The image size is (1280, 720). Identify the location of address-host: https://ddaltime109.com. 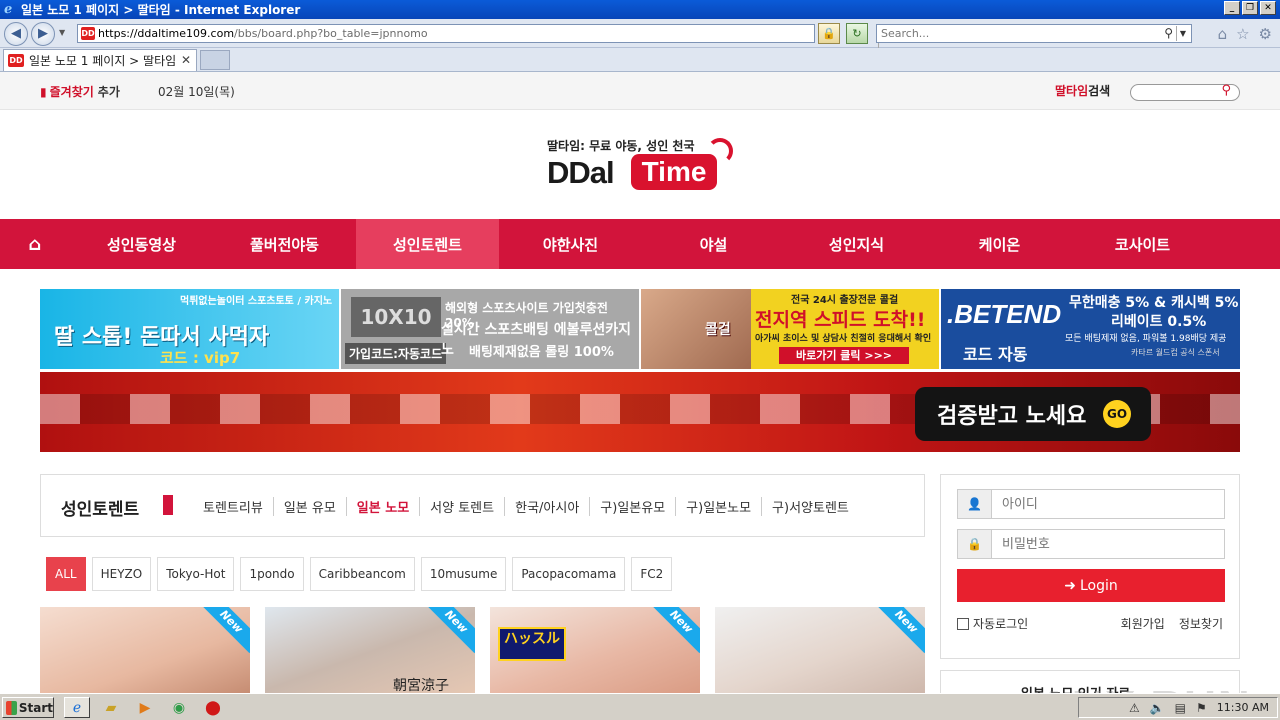
(166, 33).